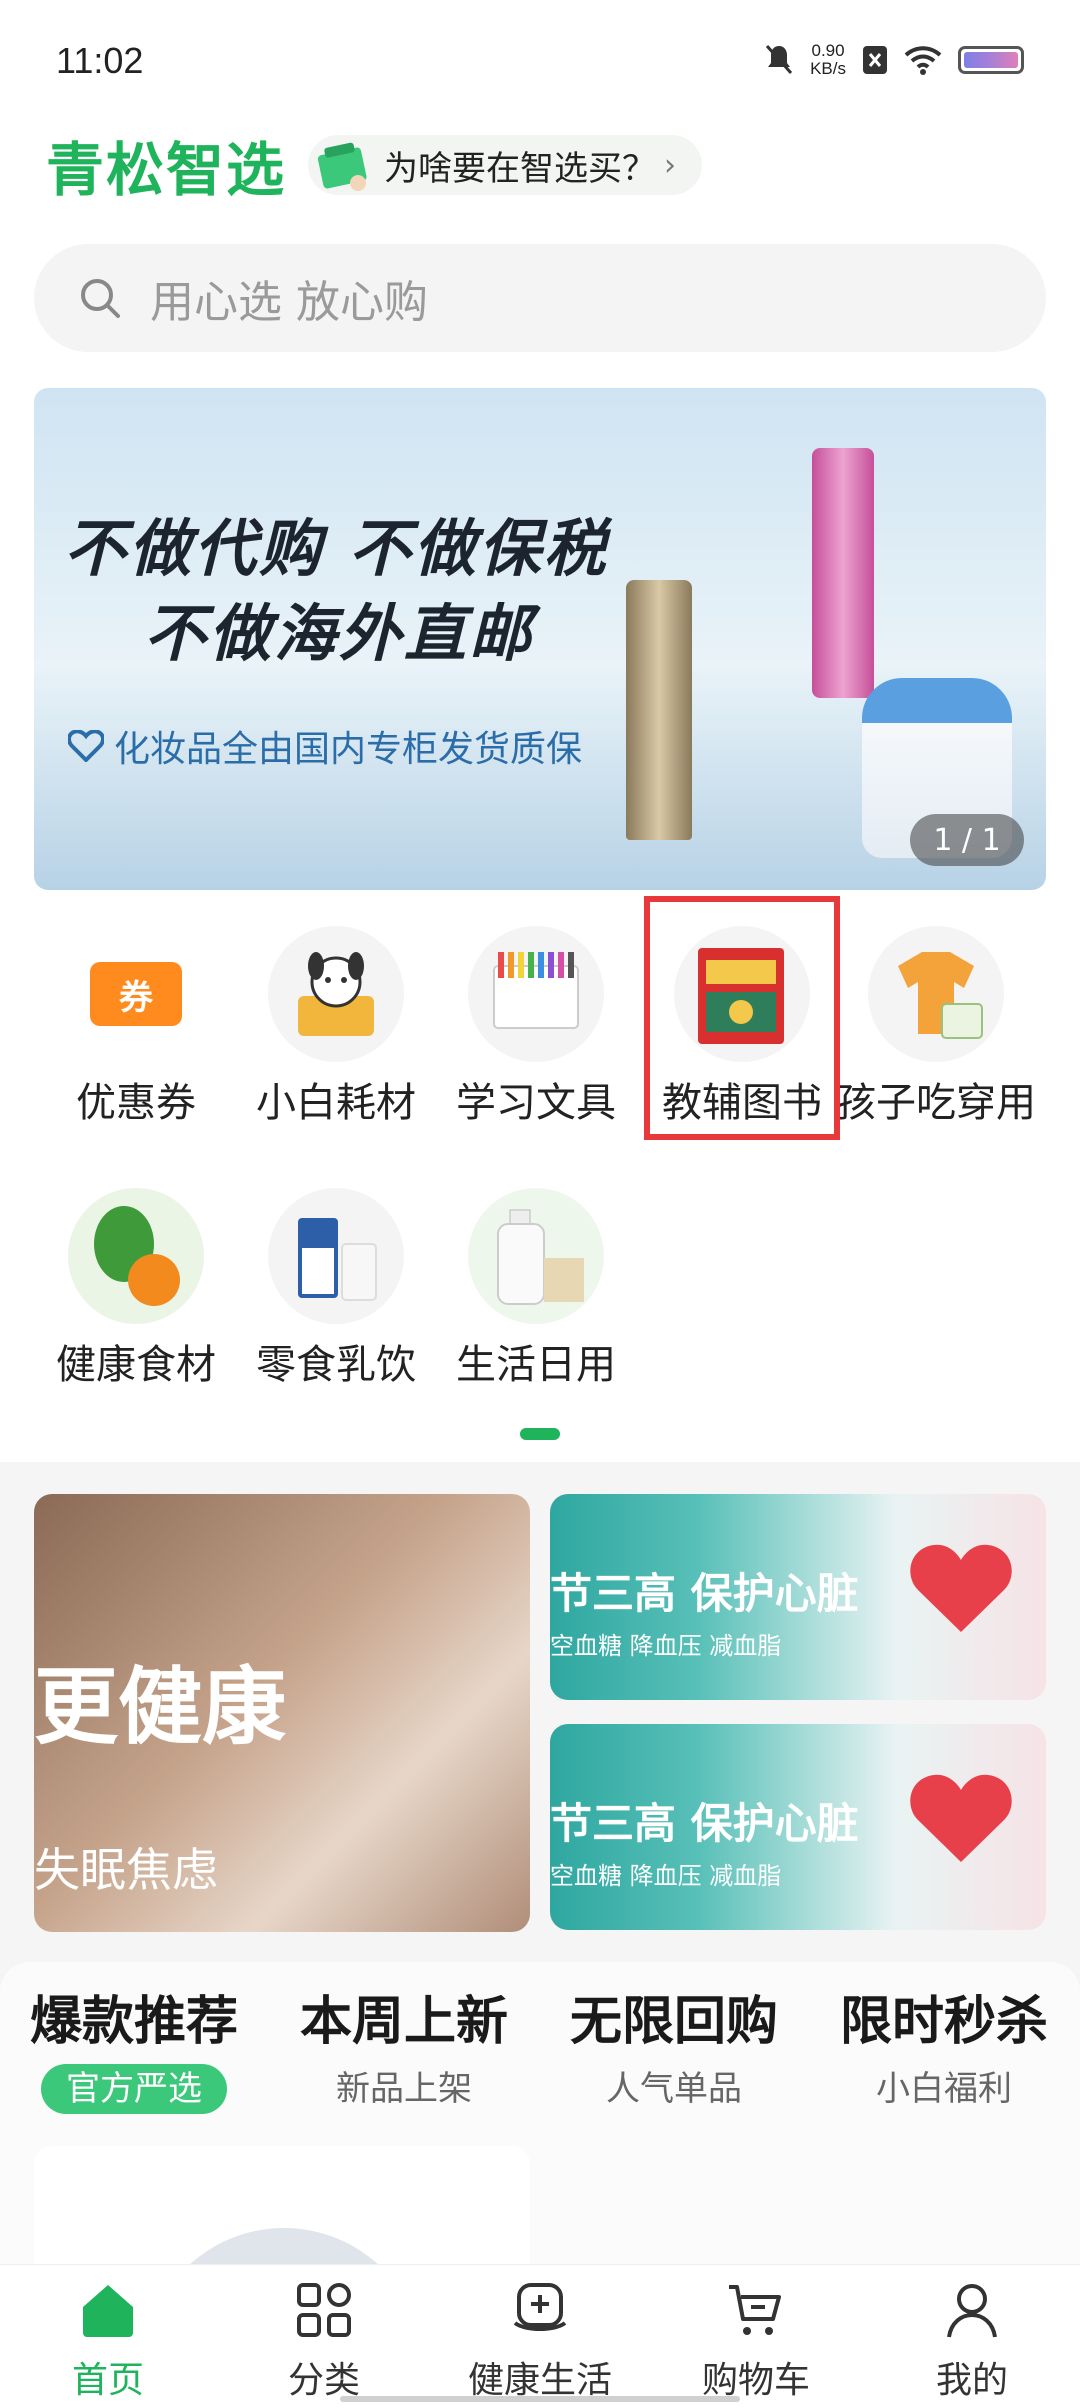 The image size is (1080, 2408). Describe the element at coordinates (136, 1365) in the screenshot. I see `category-label: 健康食材` at that location.